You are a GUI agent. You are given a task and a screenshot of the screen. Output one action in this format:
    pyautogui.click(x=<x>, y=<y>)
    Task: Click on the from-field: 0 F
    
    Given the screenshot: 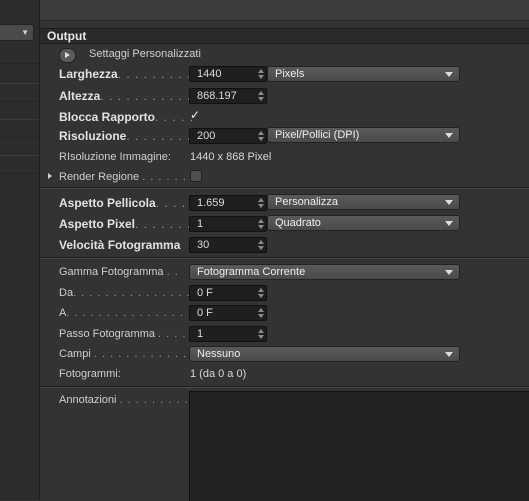 What is the action you would take?
    pyautogui.click(x=228, y=293)
    